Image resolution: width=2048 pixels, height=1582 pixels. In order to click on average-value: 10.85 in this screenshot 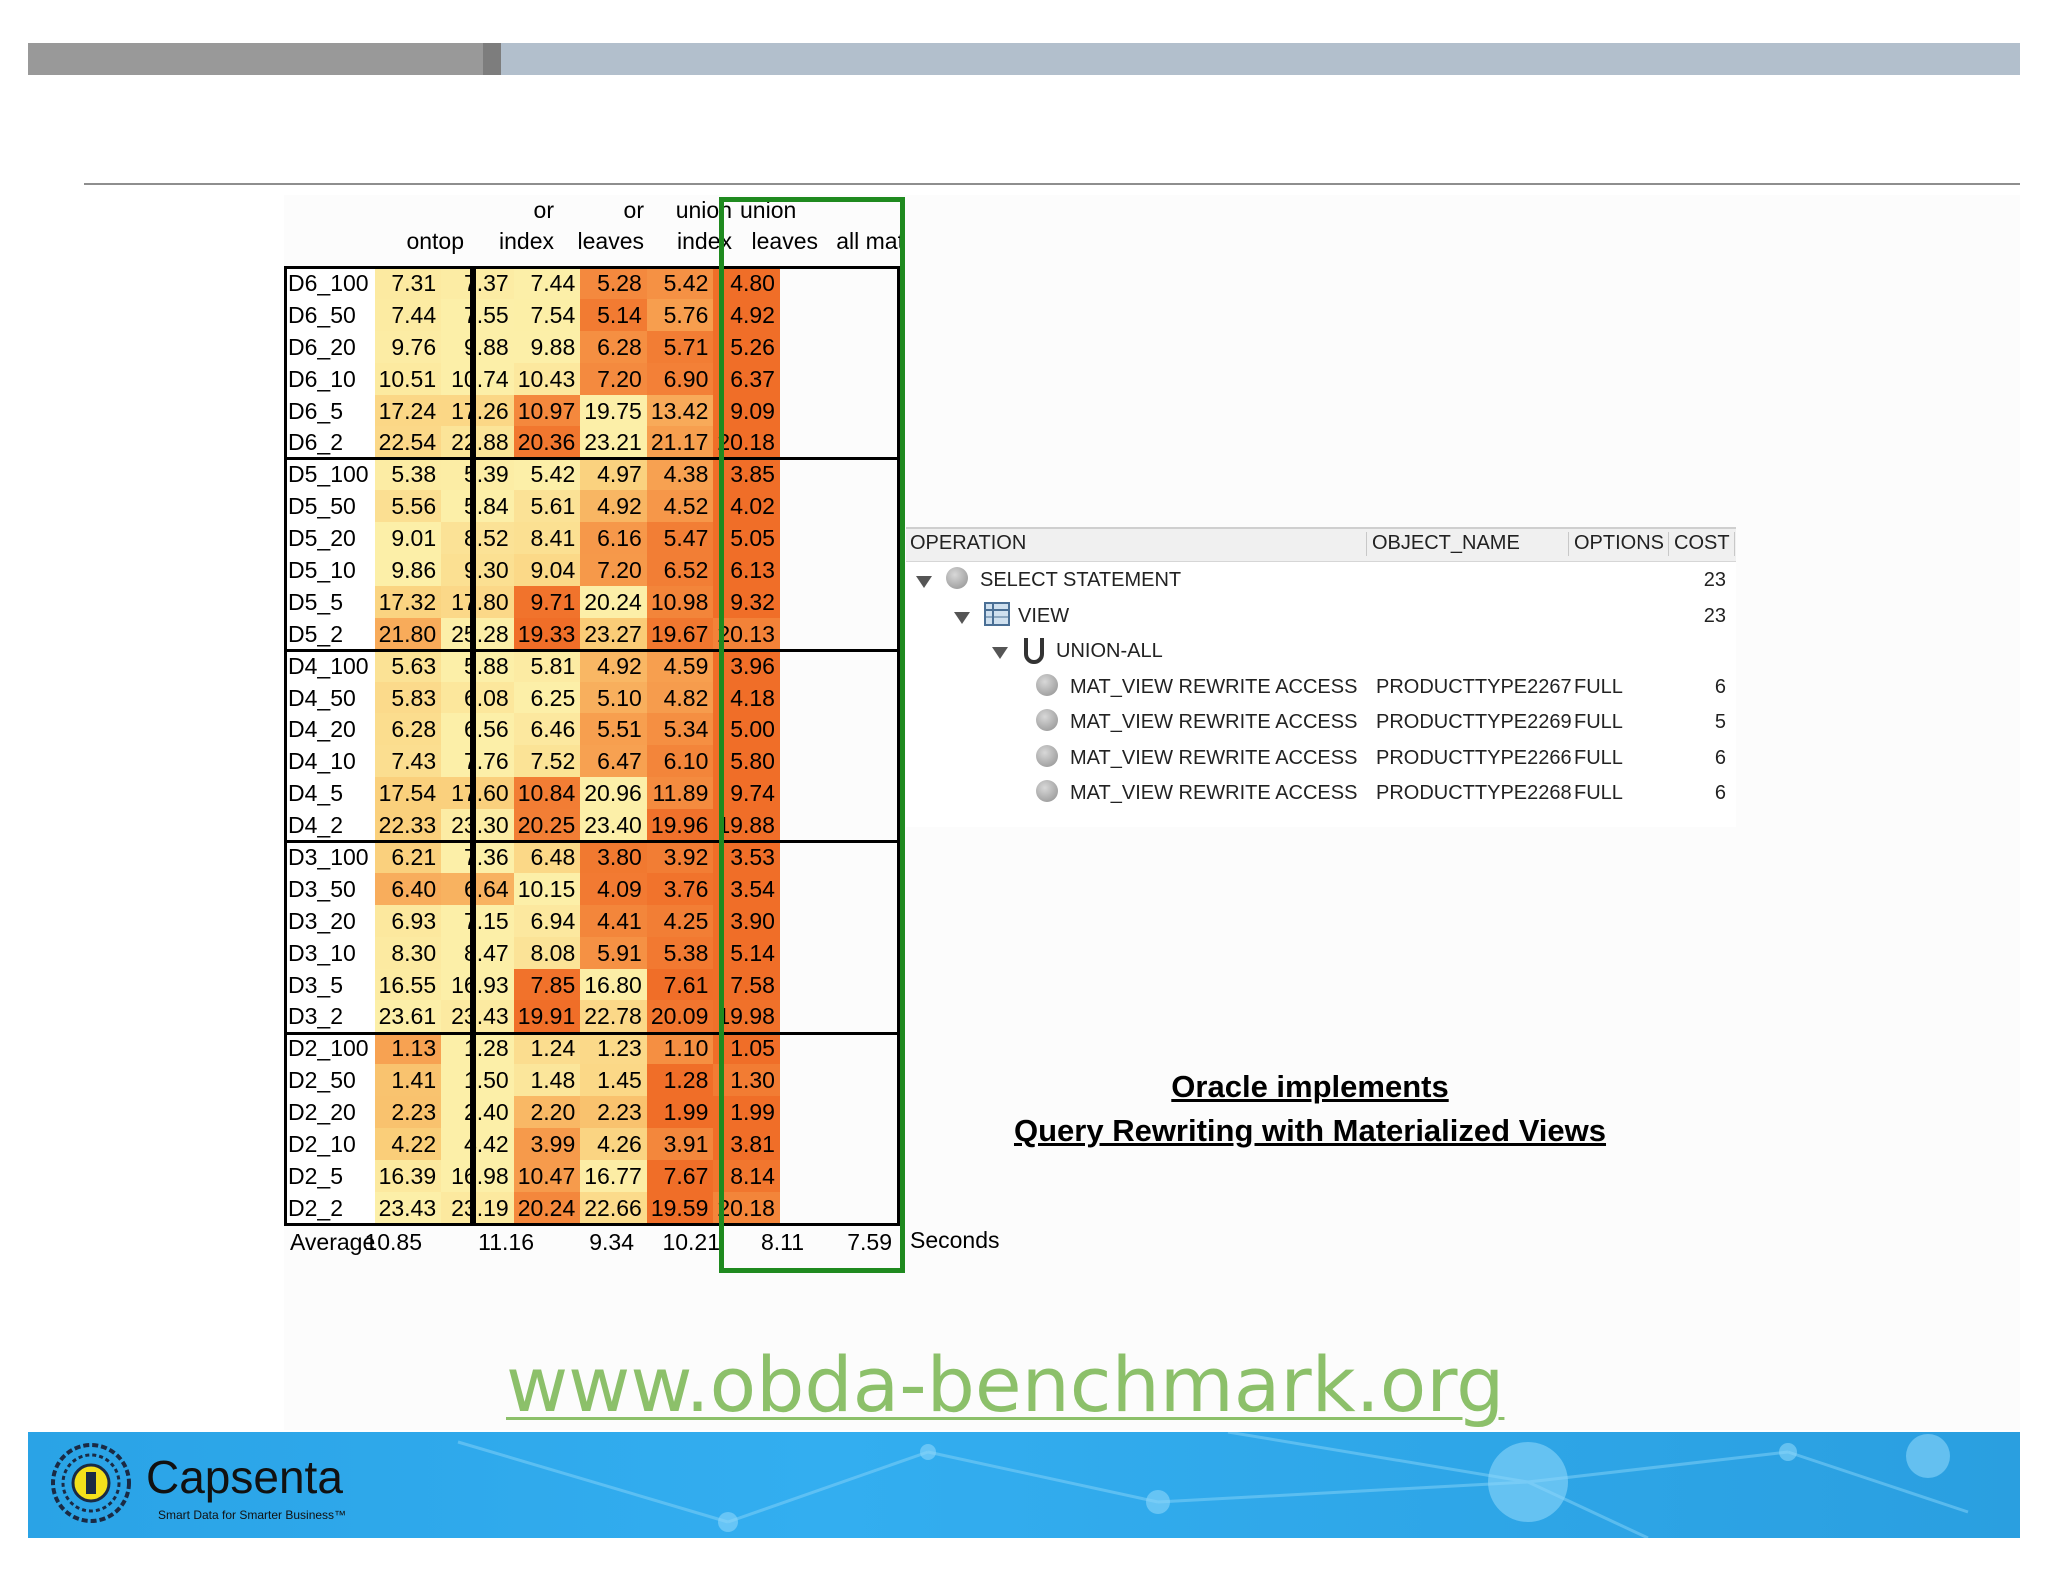, I will do `click(393, 1242)`.